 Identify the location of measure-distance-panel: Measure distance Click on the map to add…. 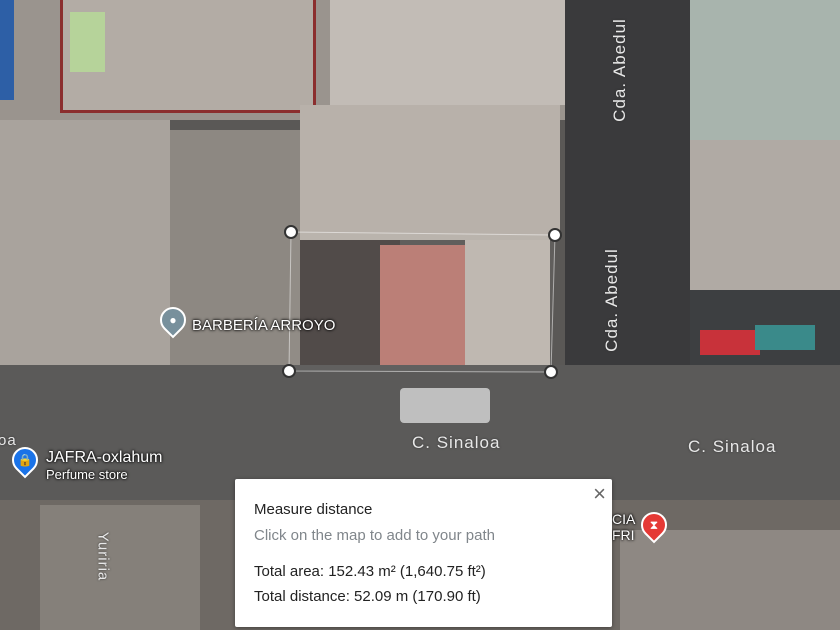
(423, 553).